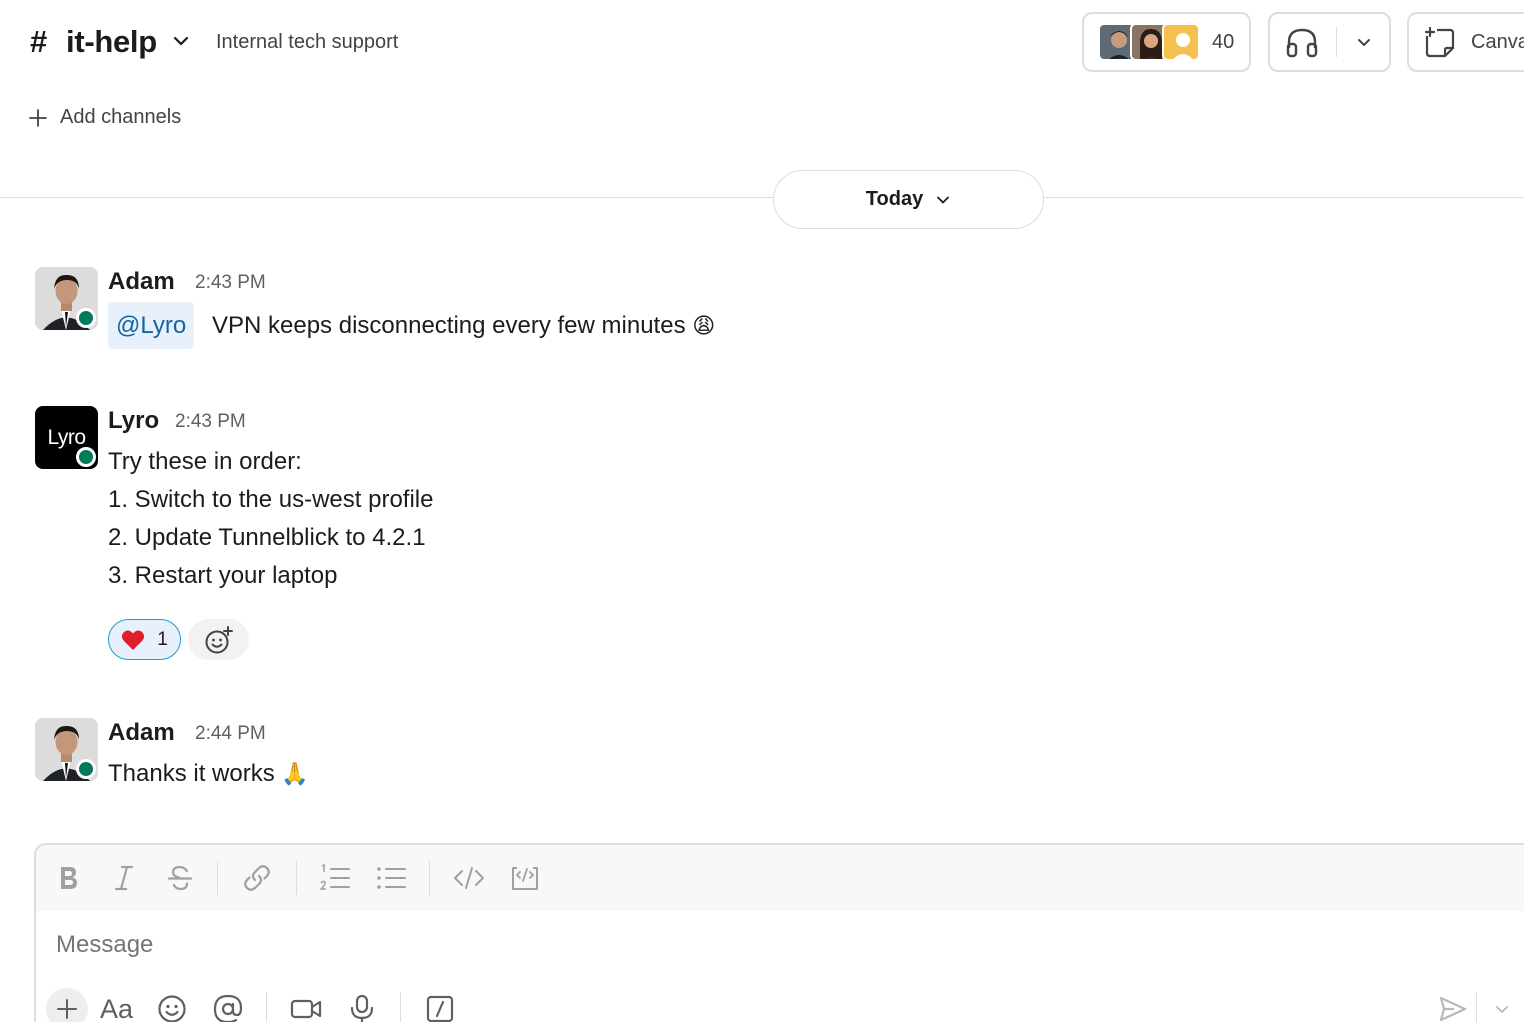 Image resolution: width=1524 pixels, height=1022 pixels. I want to click on huddle-divider, so click(1336, 42).